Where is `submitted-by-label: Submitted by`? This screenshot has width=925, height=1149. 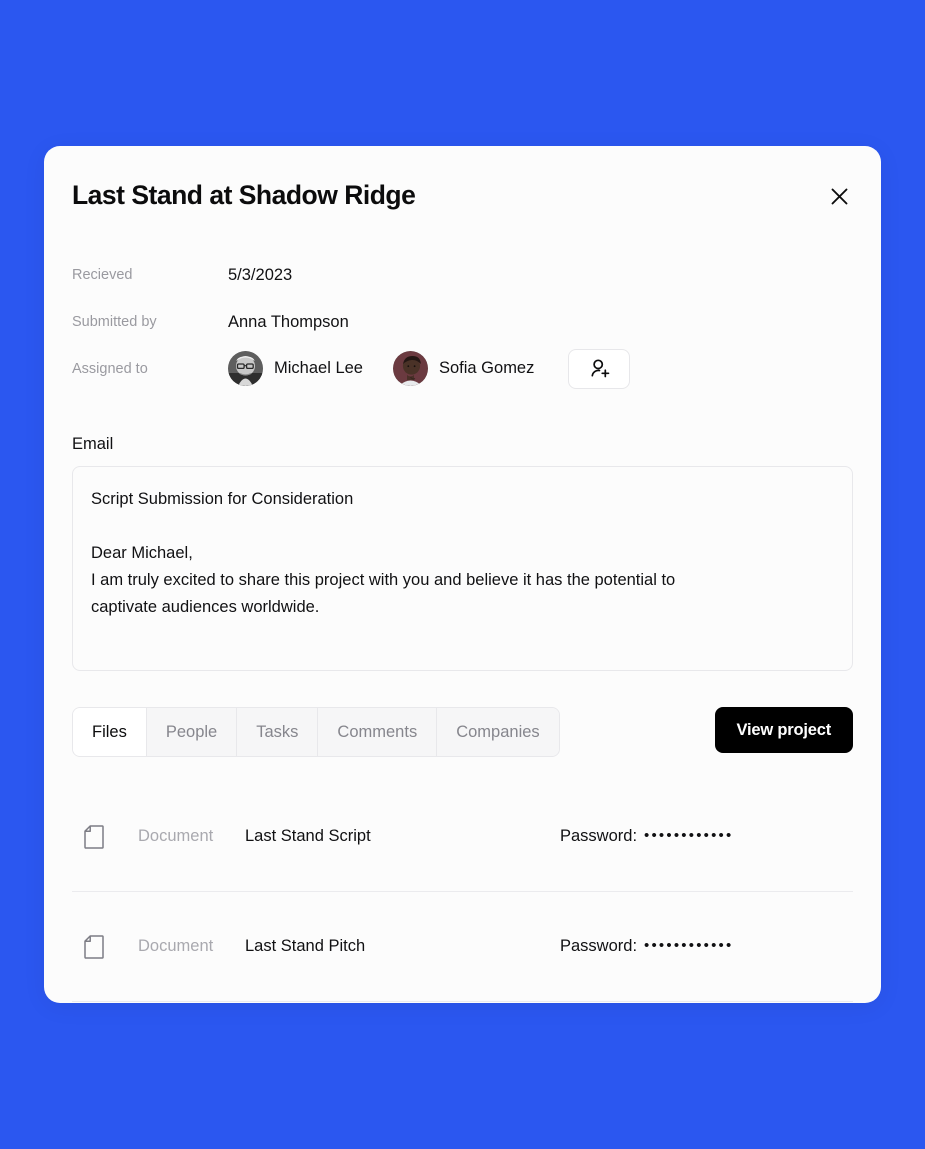 submitted-by-label: Submitted by is located at coordinates (114, 321).